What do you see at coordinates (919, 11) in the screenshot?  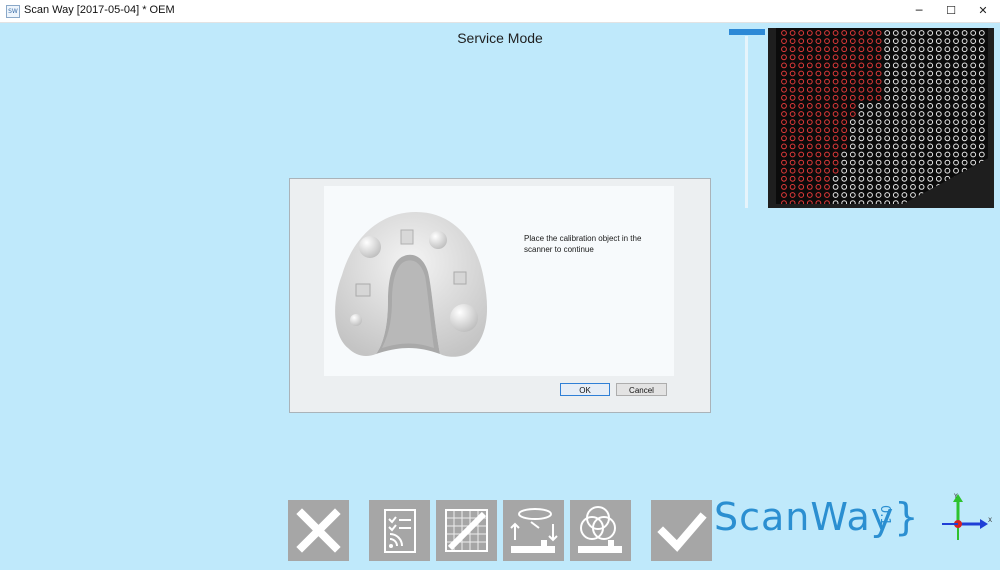 I see `minimize-button: ─` at bounding box center [919, 11].